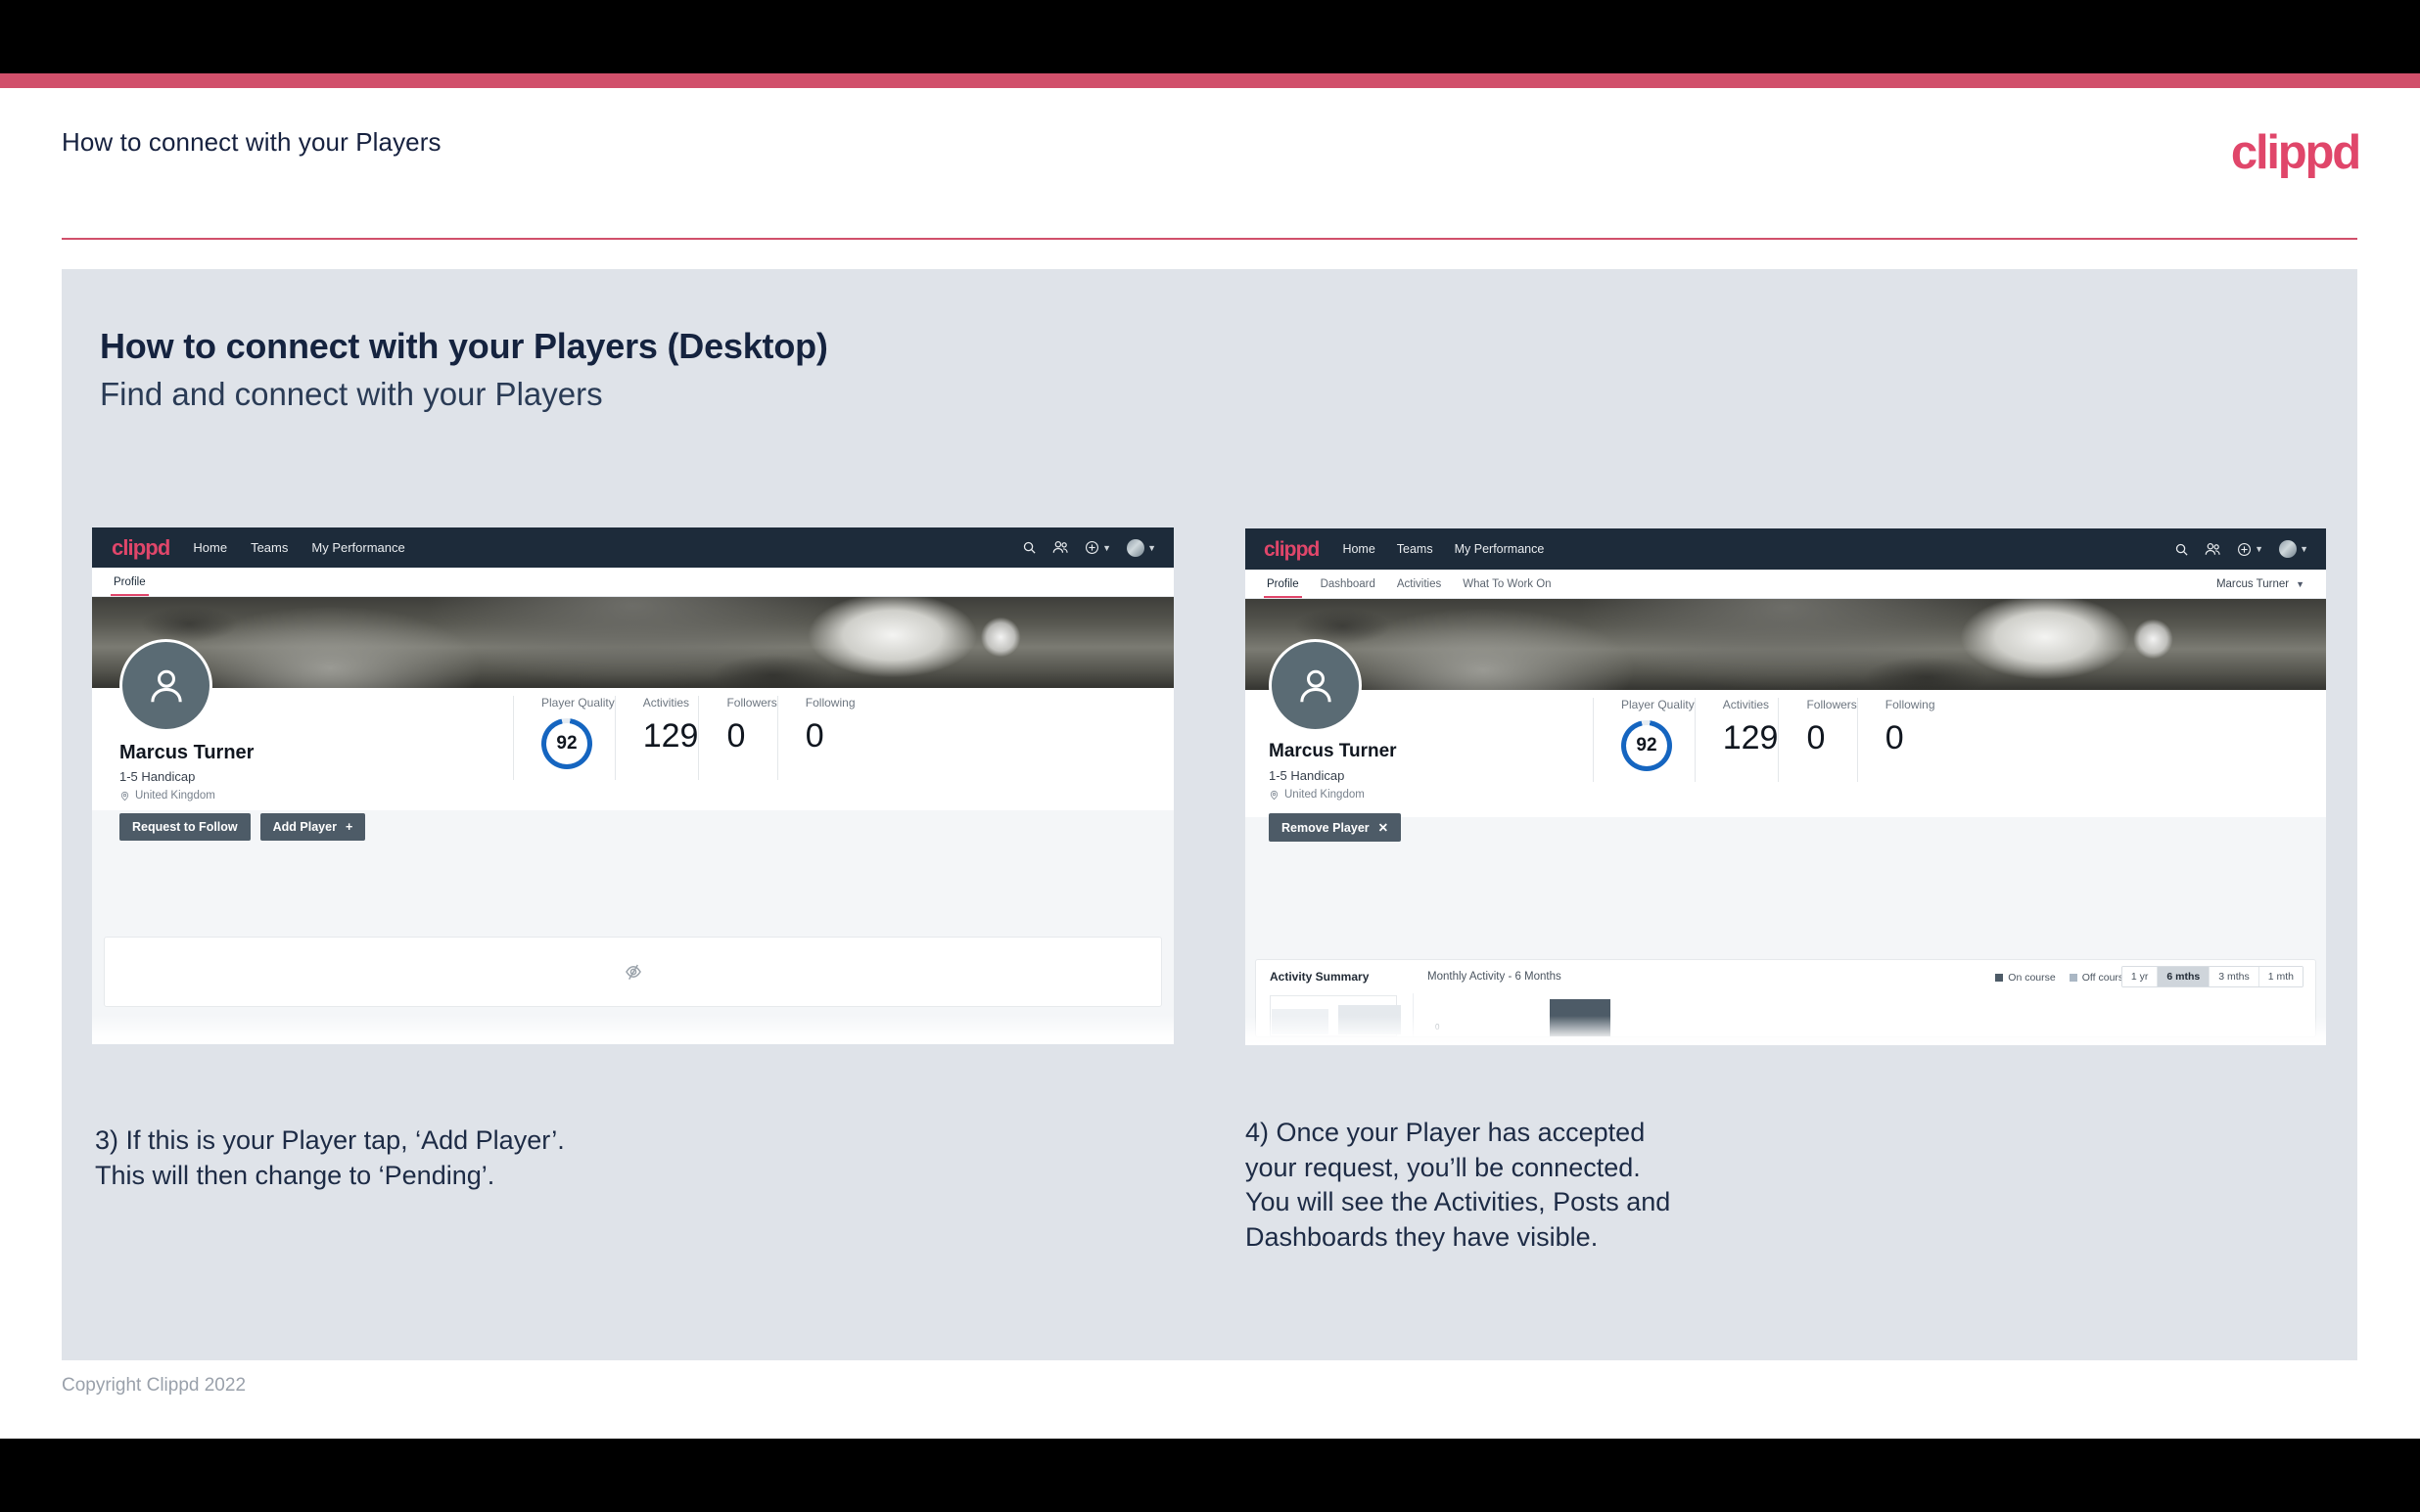 The height and width of the screenshot is (1512, 2420). What do you see at coordinates (1445, 1132) in the screenshot?
I see `caption-line: 4) Once your Player has accepted` at bounding box center [1445, 1132].